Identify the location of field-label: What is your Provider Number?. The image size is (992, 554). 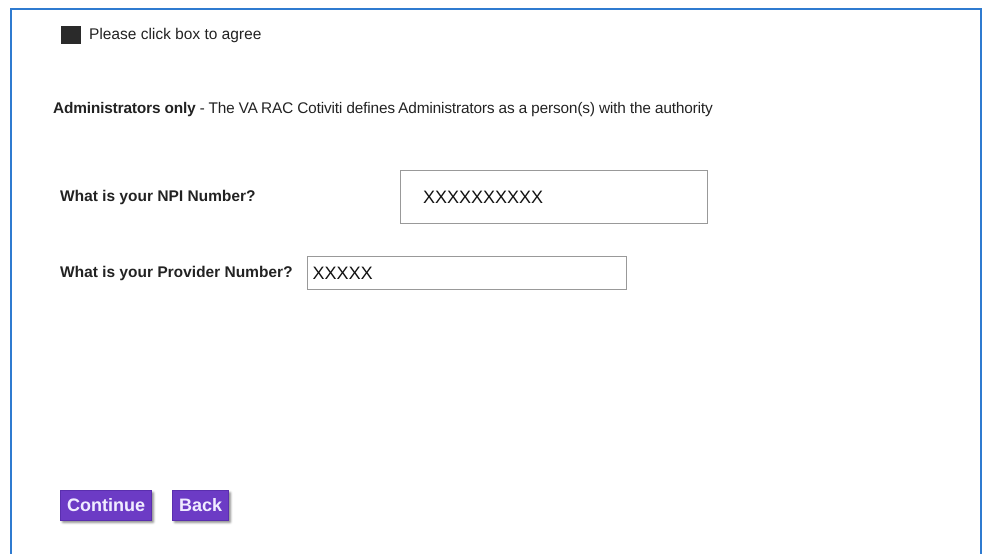
(176, 273).